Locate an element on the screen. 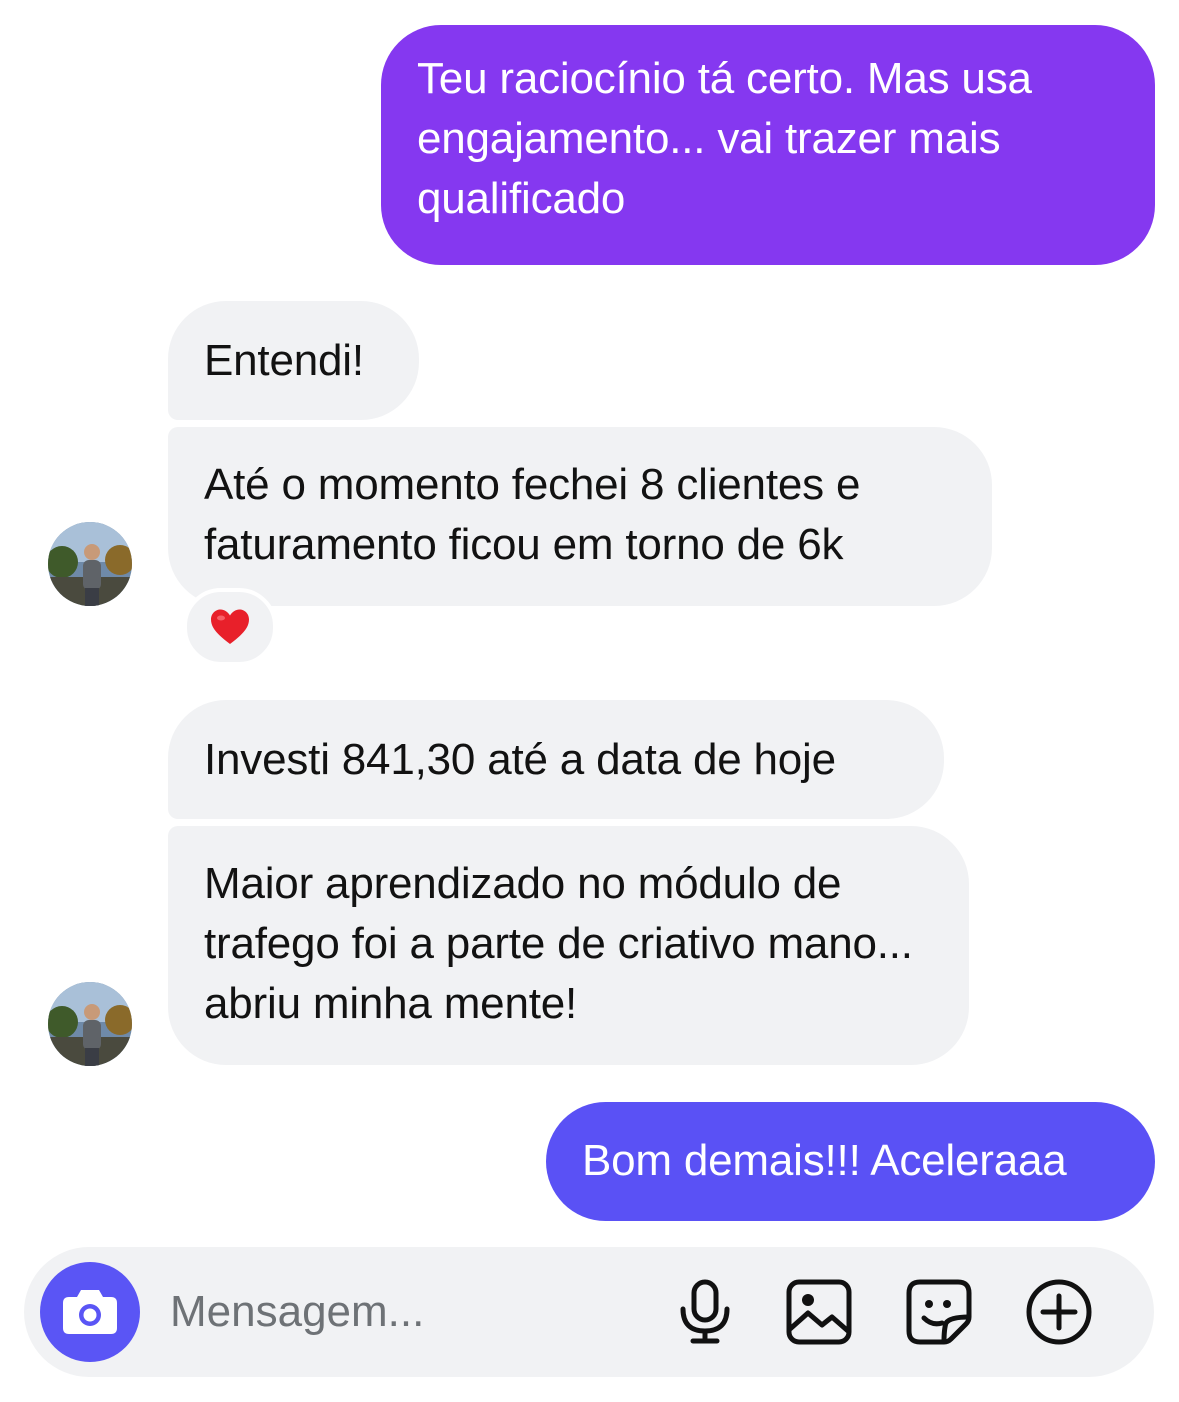 The image size is (1179, 1402). microphone-button is located at coordinates (705, 1312).